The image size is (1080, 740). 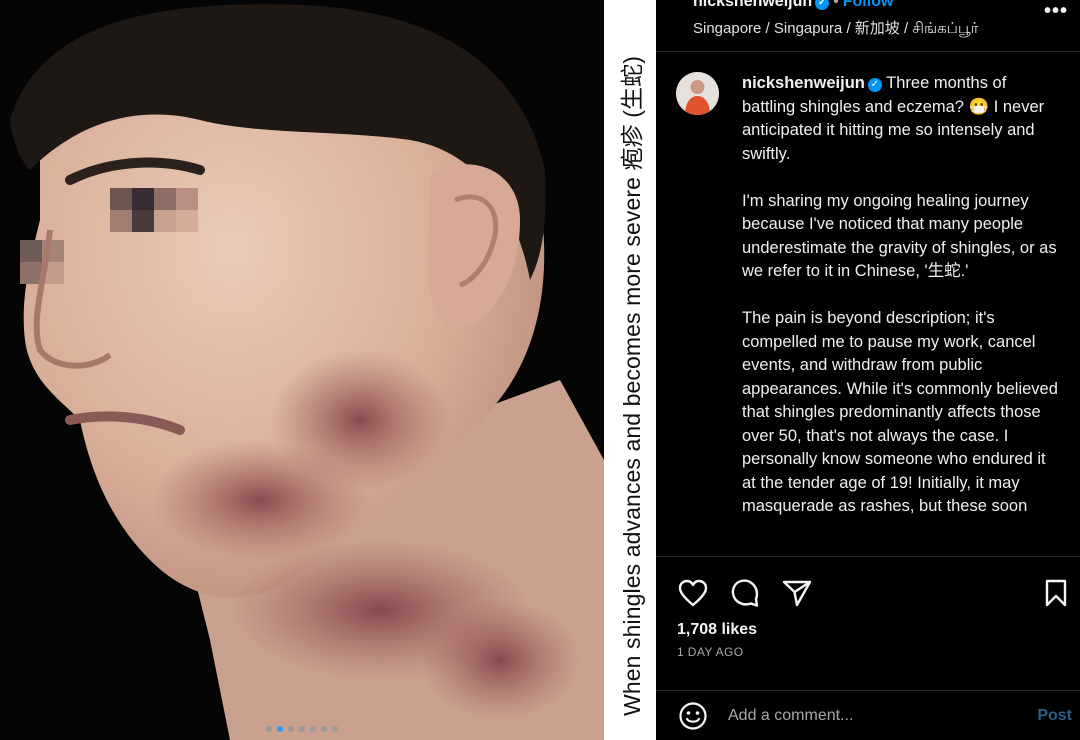 I want to click on heart-icon, so click(x=693, y=593).